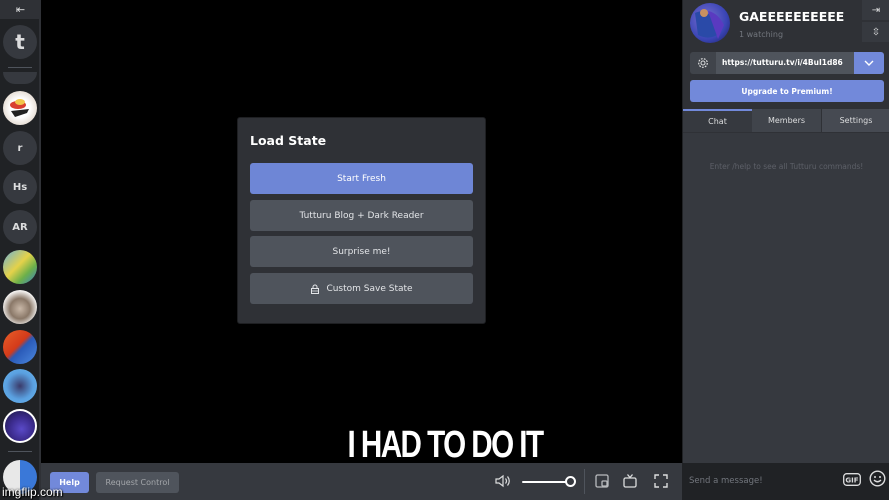 This screenshot has height=500, width=889. What do you see at coordinates (503, 481) in the screenshot?
I see `volume-icon` at bounding box center [503, 481].